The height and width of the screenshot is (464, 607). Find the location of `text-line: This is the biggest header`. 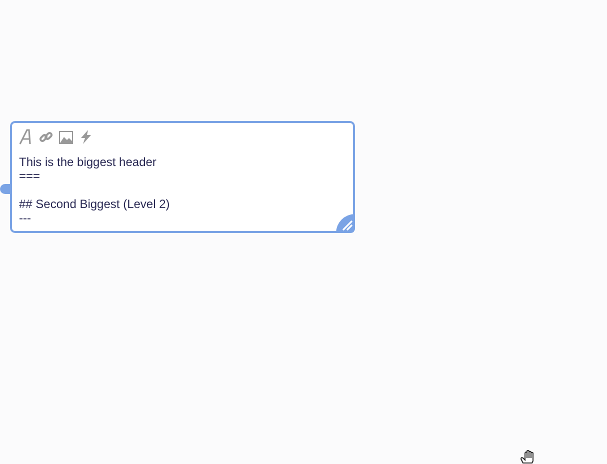

text-line: This is the biggest header is located at coordinates (87, 162).